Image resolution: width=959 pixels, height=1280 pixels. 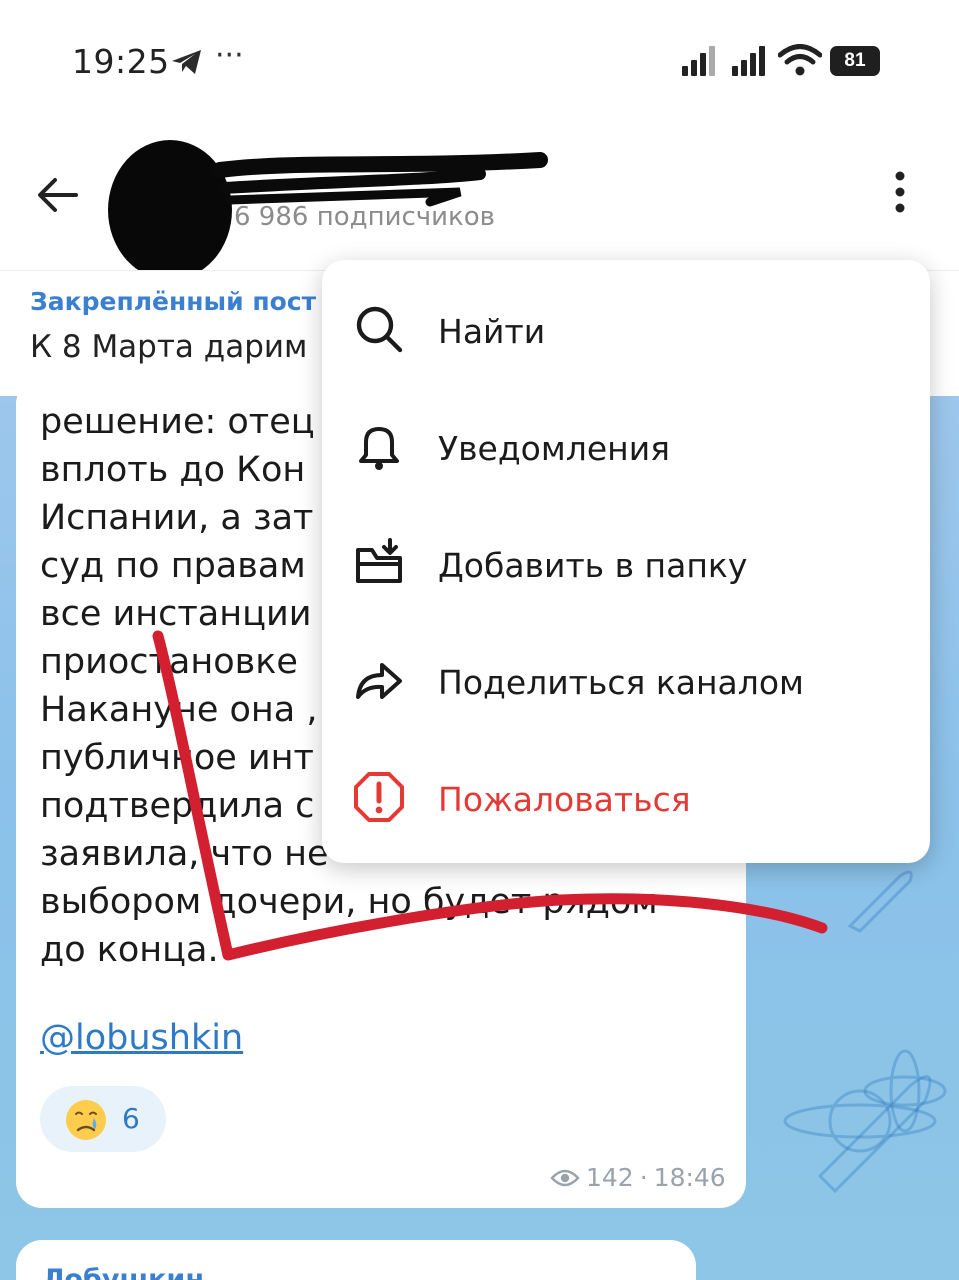 What do you see at coordinates (58, 195) in the screenshot?
I see `back-arrow-icon` at bounding box center [58, 195].